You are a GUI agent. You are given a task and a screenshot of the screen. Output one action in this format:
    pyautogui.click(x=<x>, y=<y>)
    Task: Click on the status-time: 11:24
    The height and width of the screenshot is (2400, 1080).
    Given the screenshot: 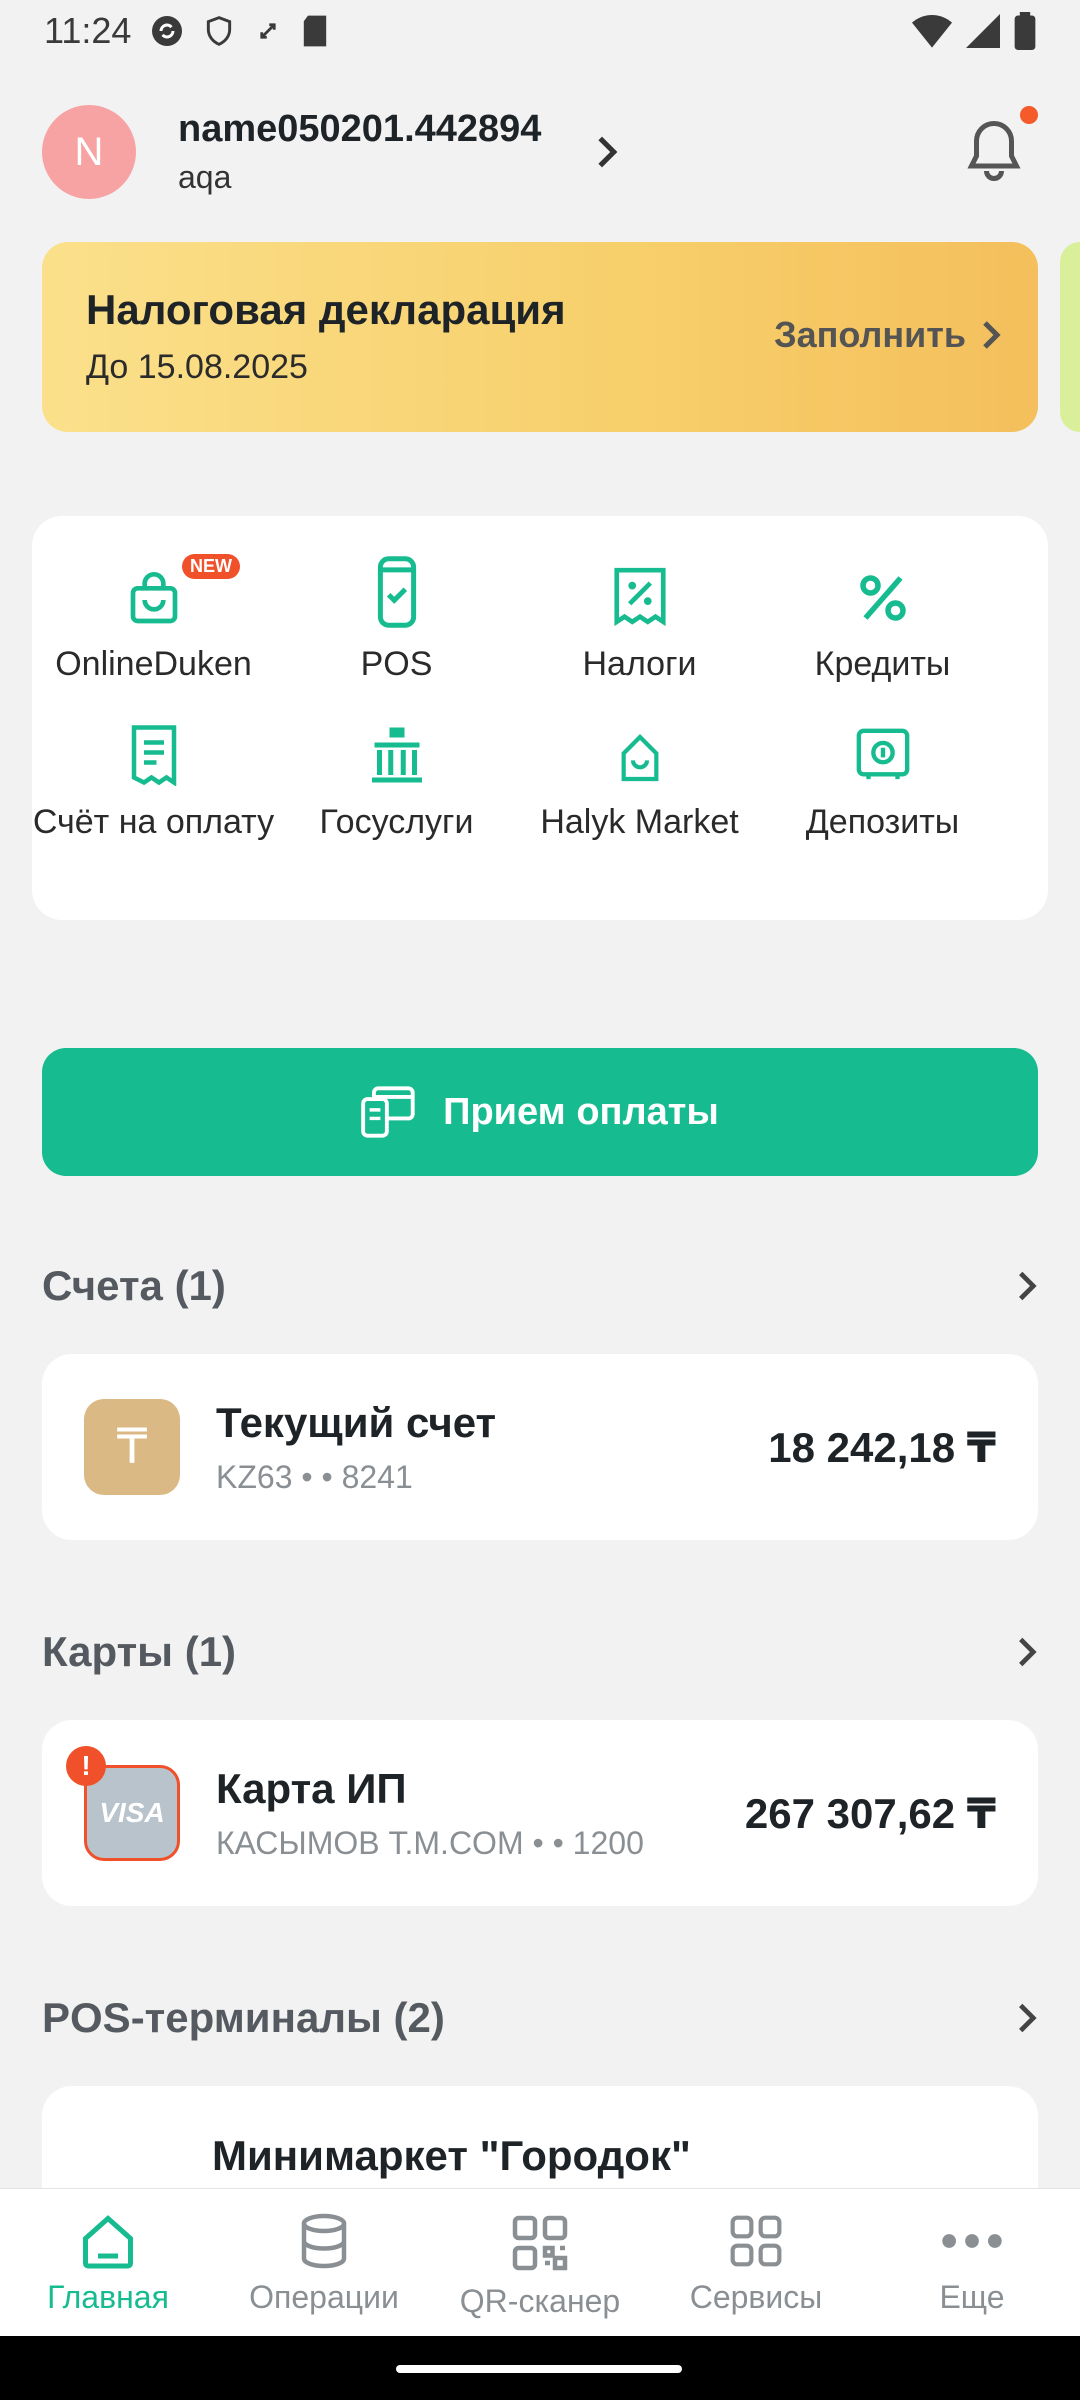 What is the action you would take?
    pyautogui.click(x=88, y=30)
    